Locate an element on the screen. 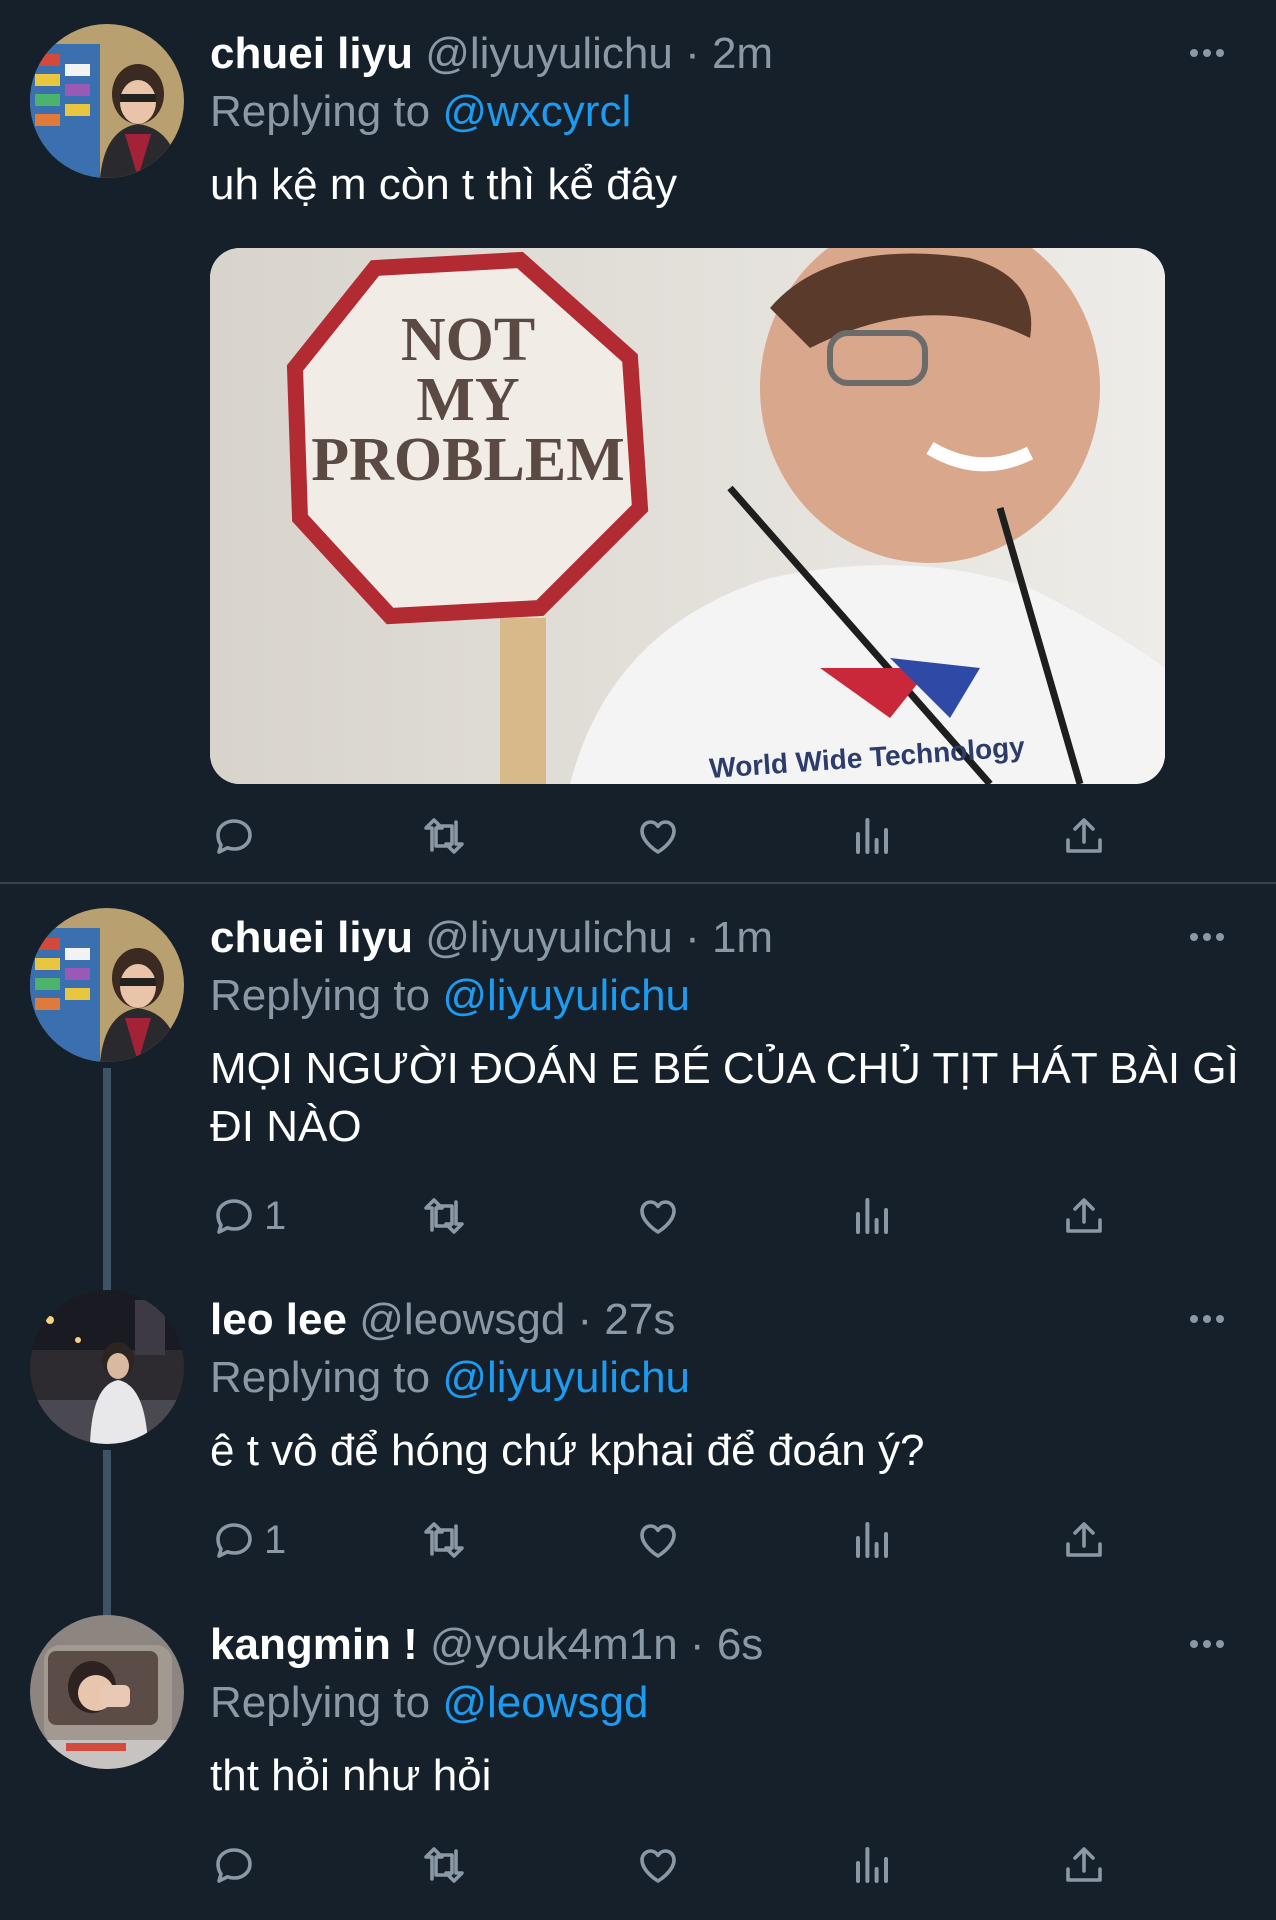 This screenshot has height=1920, width=1276. replying-to: Replying to @wxcyrcl is located at coordinates (420, 112).